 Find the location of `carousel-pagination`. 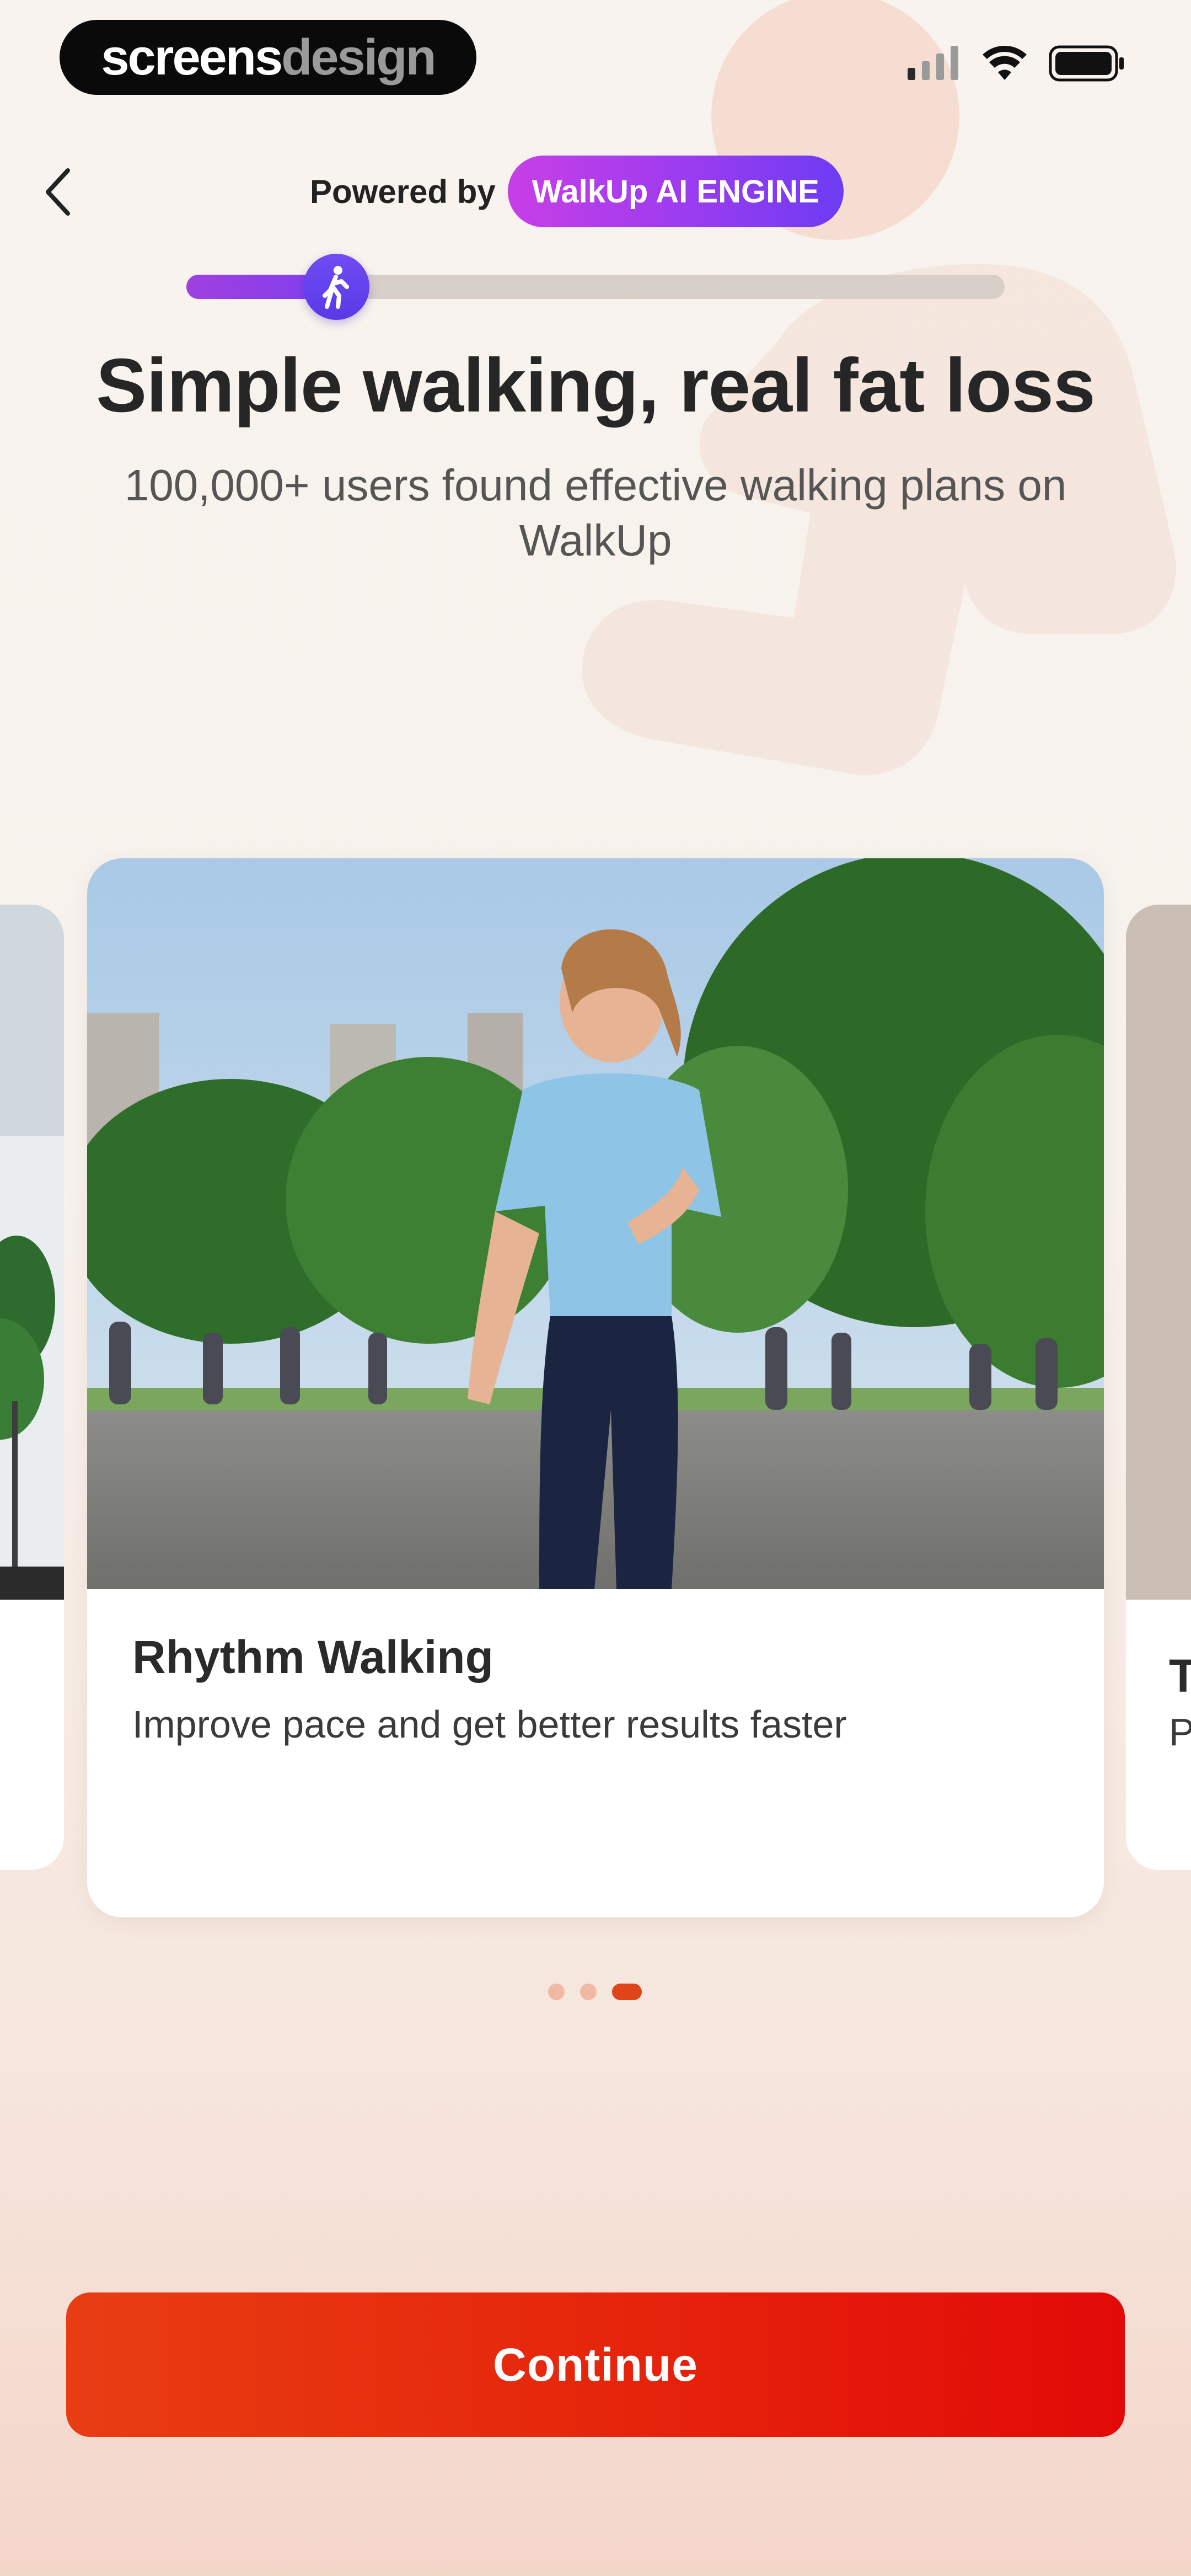

carousel-pagination is located at coordinates (595, 1992).